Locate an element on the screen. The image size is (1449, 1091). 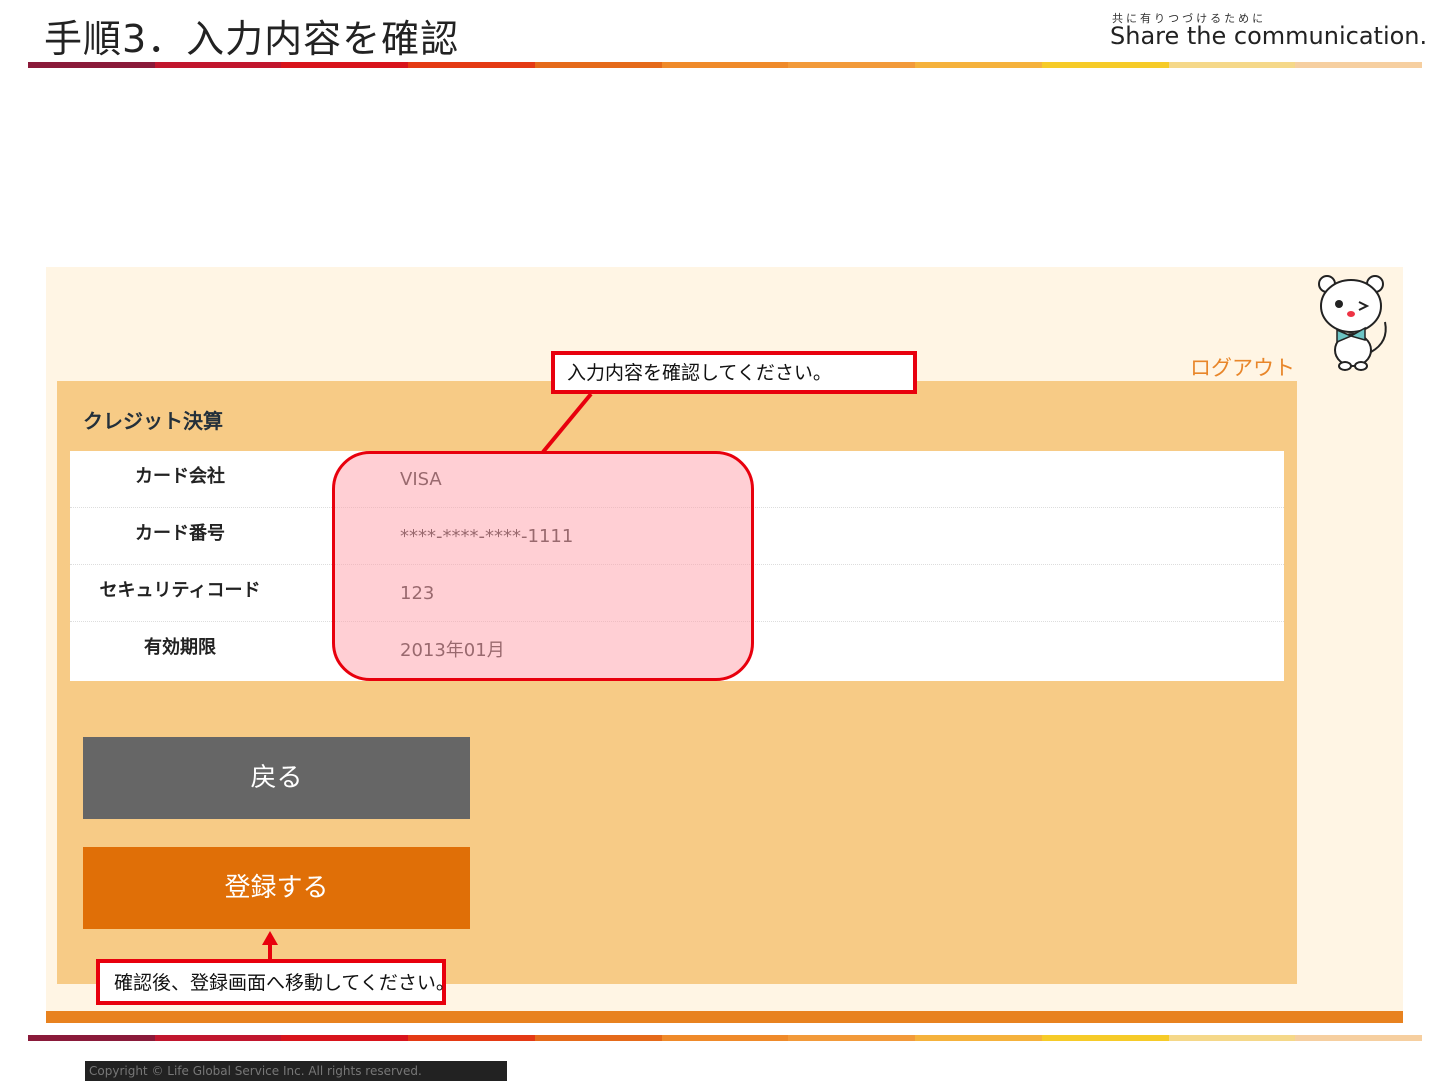
slide-title: 手順3．入力内容を確認 is located at coordinates (252, 39).